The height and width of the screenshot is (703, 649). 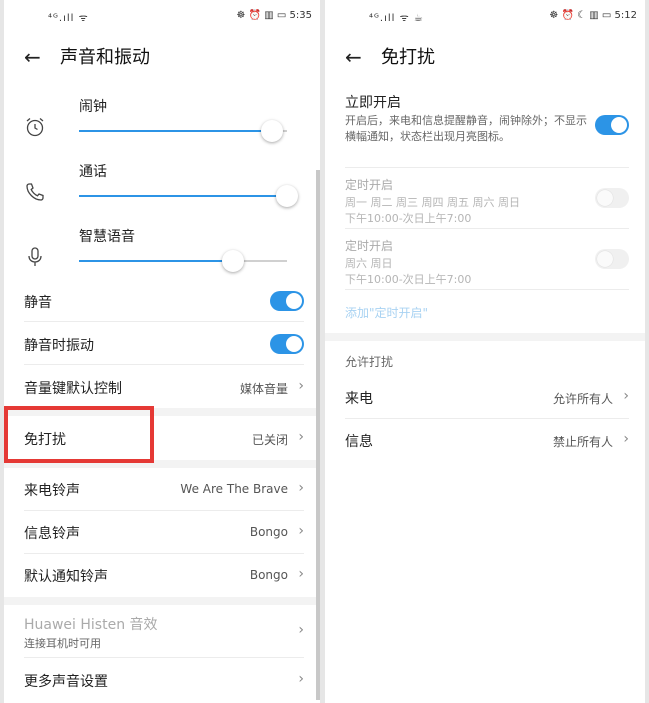 What do you see at coordinates (269, 440) in the screenshot?
I see `dnd-value: 已关闭` at bounding box center [269, 440].